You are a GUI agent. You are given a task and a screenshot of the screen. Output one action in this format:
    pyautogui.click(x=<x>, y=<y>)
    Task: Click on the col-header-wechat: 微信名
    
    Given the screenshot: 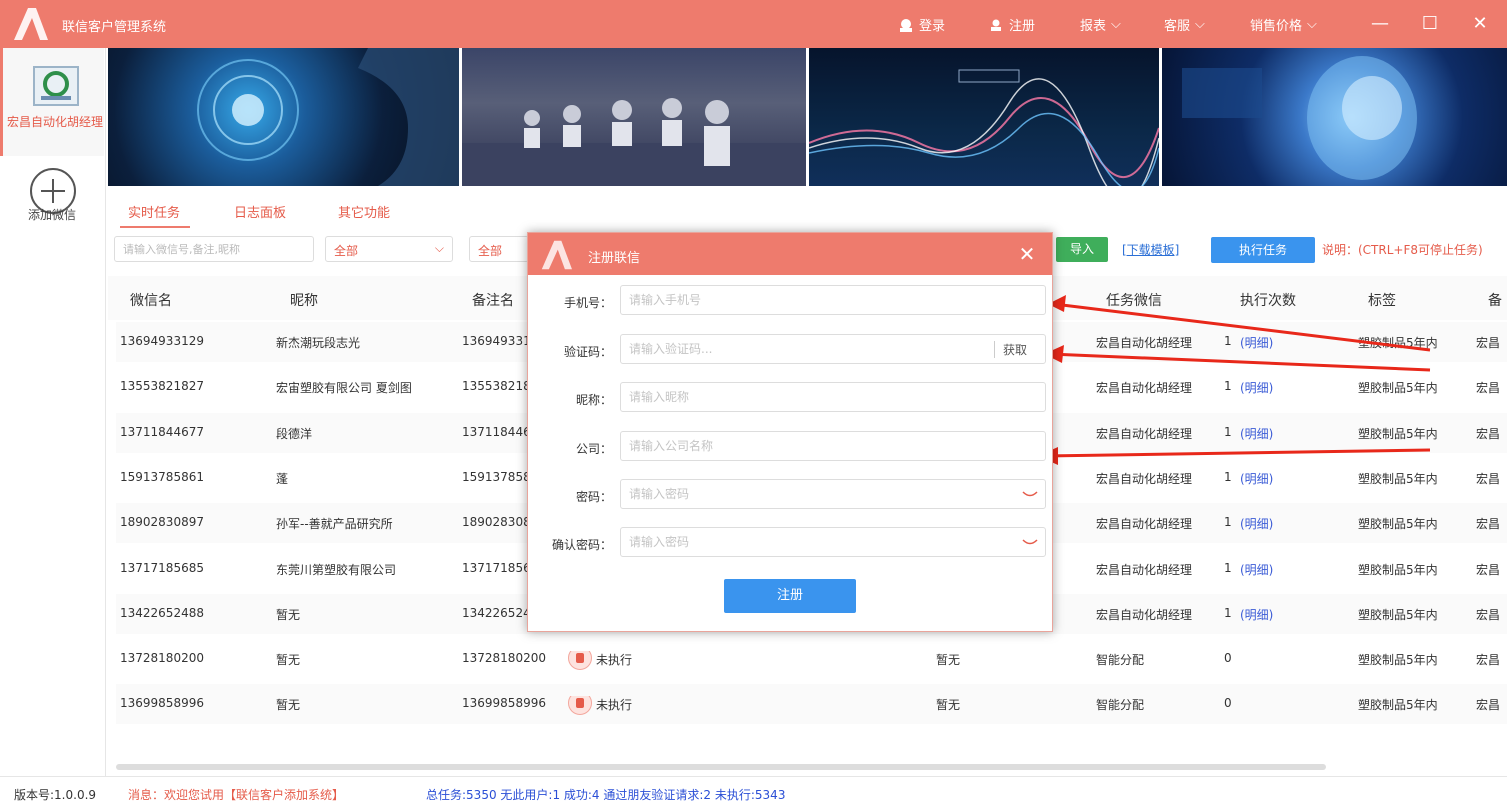 What is the action you would take?
    pyautogui.click(x=151, y=301)
    